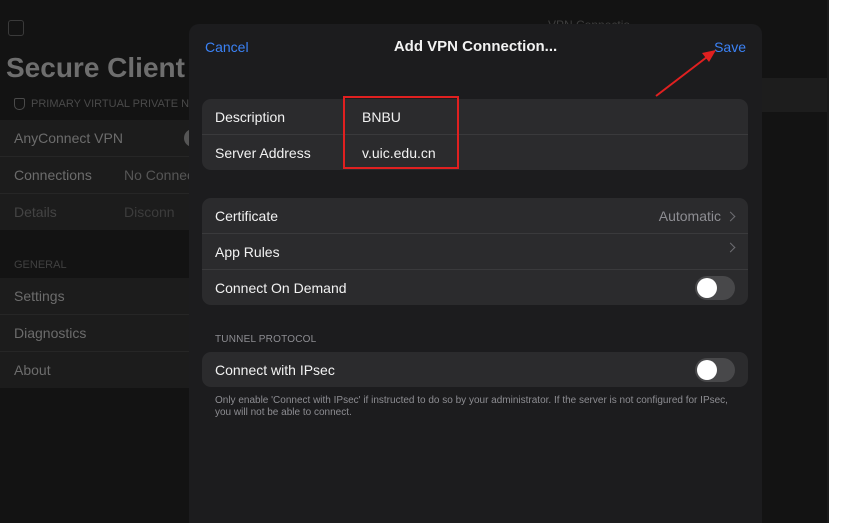 The height and width of the screenshot is (523, 841). I want to click on frame-border, so click(834, 261).